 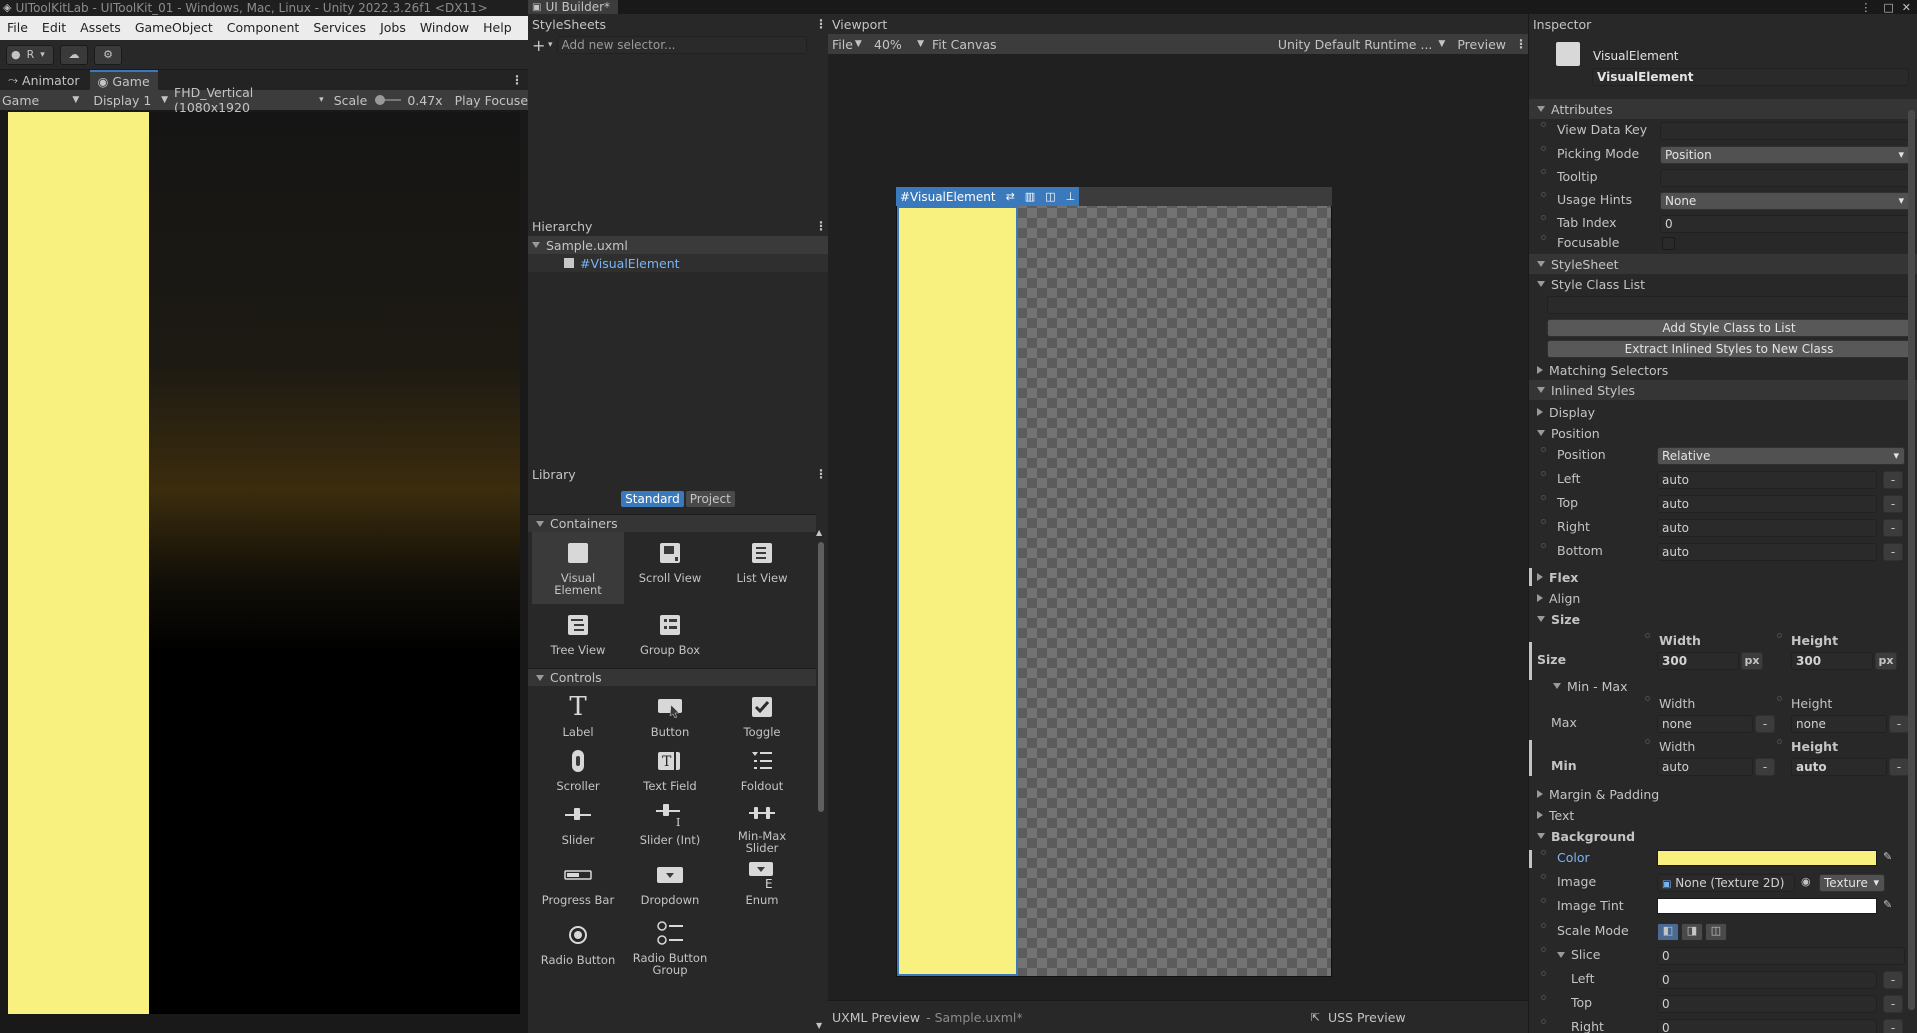 I want to click on picking-mode-dropdown: Position, so click(x=1785, y=155).